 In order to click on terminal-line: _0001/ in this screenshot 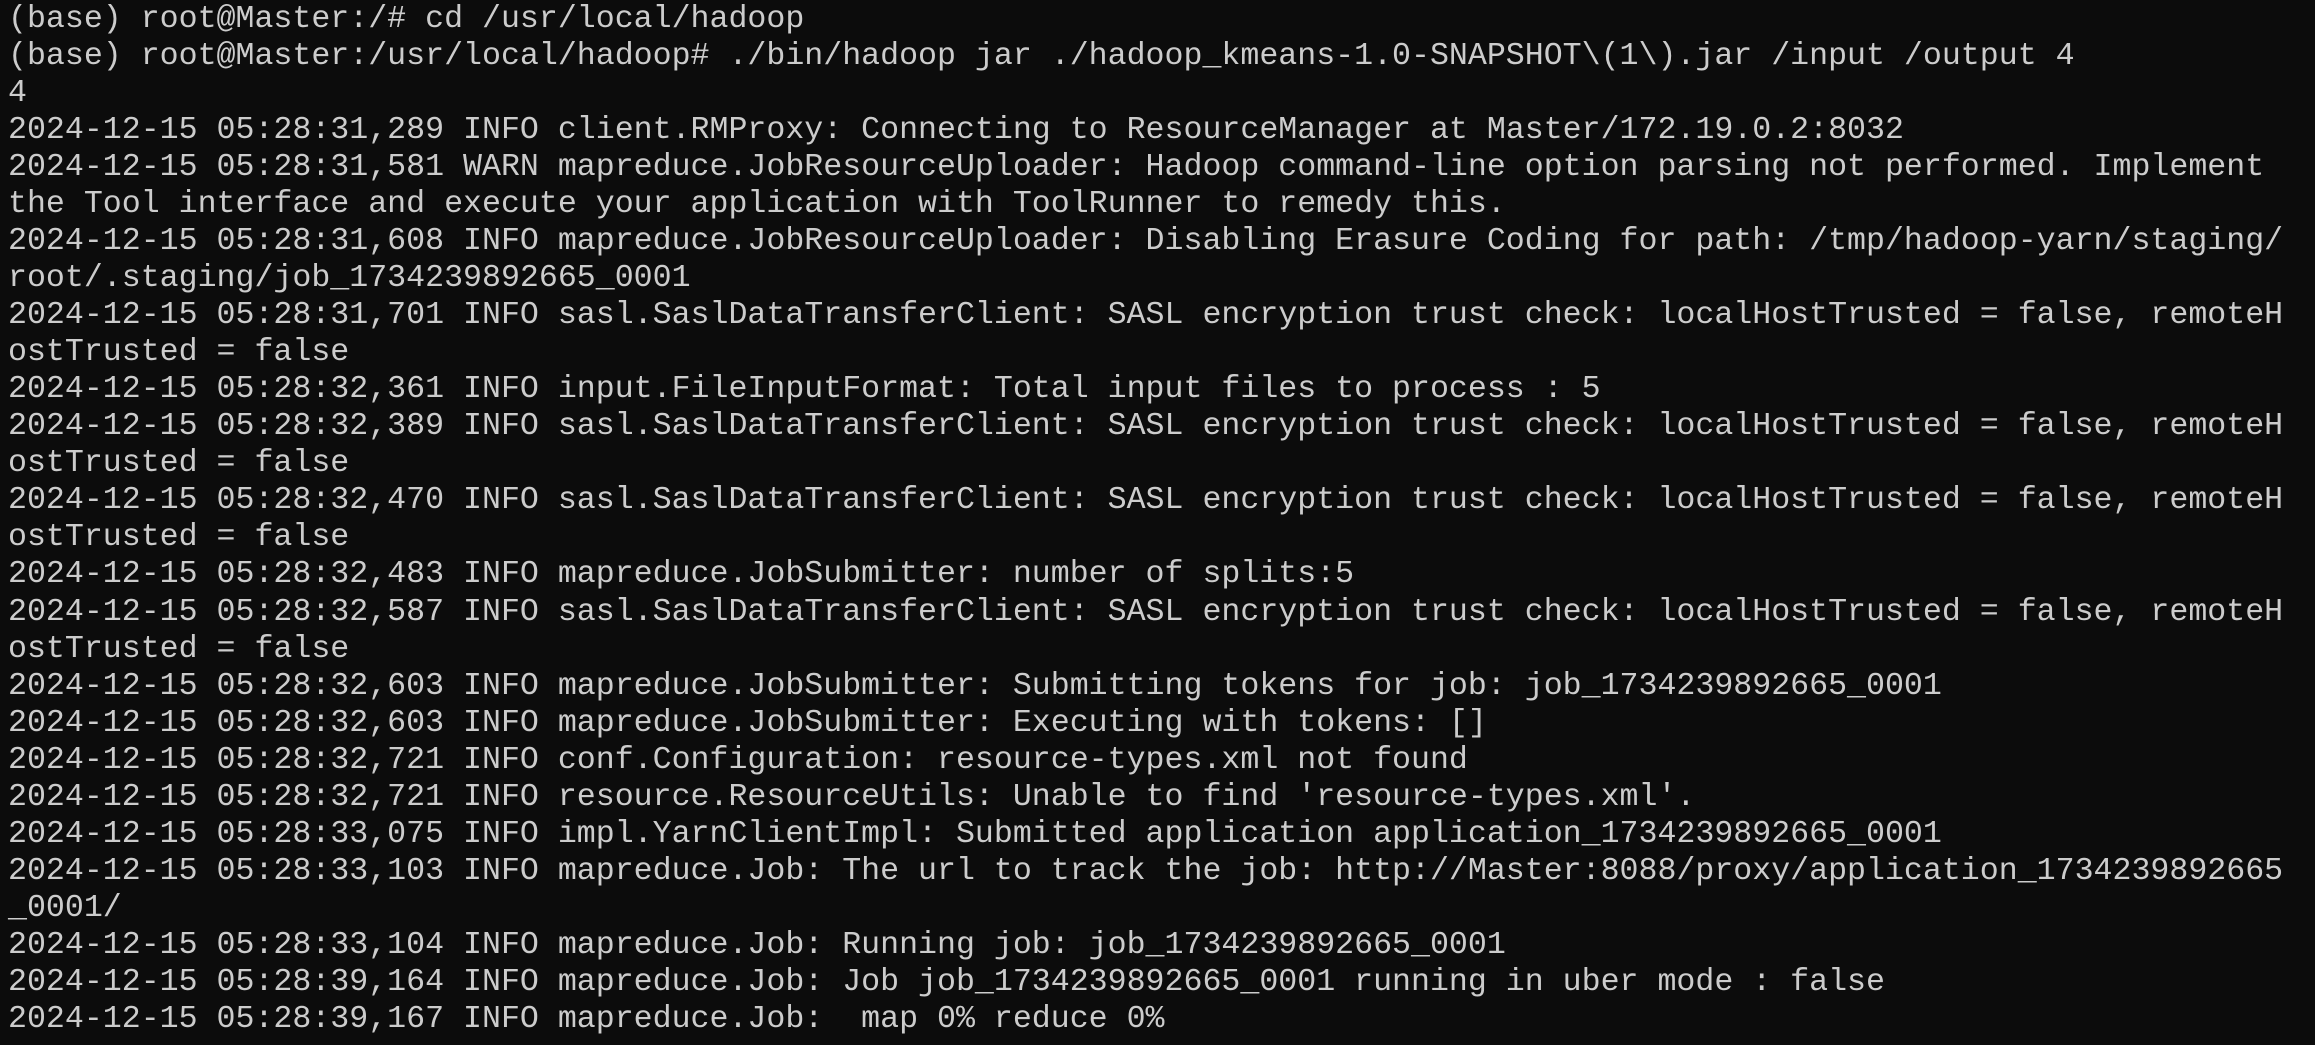, I will do `click(65, 908)`.